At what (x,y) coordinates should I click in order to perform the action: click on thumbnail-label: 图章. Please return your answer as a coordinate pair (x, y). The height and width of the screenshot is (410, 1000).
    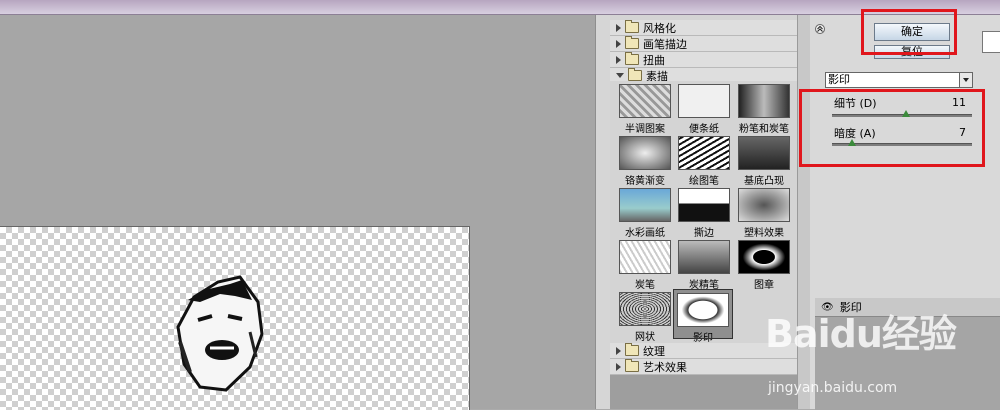
    Looking at the image, I should click on (764, 285).